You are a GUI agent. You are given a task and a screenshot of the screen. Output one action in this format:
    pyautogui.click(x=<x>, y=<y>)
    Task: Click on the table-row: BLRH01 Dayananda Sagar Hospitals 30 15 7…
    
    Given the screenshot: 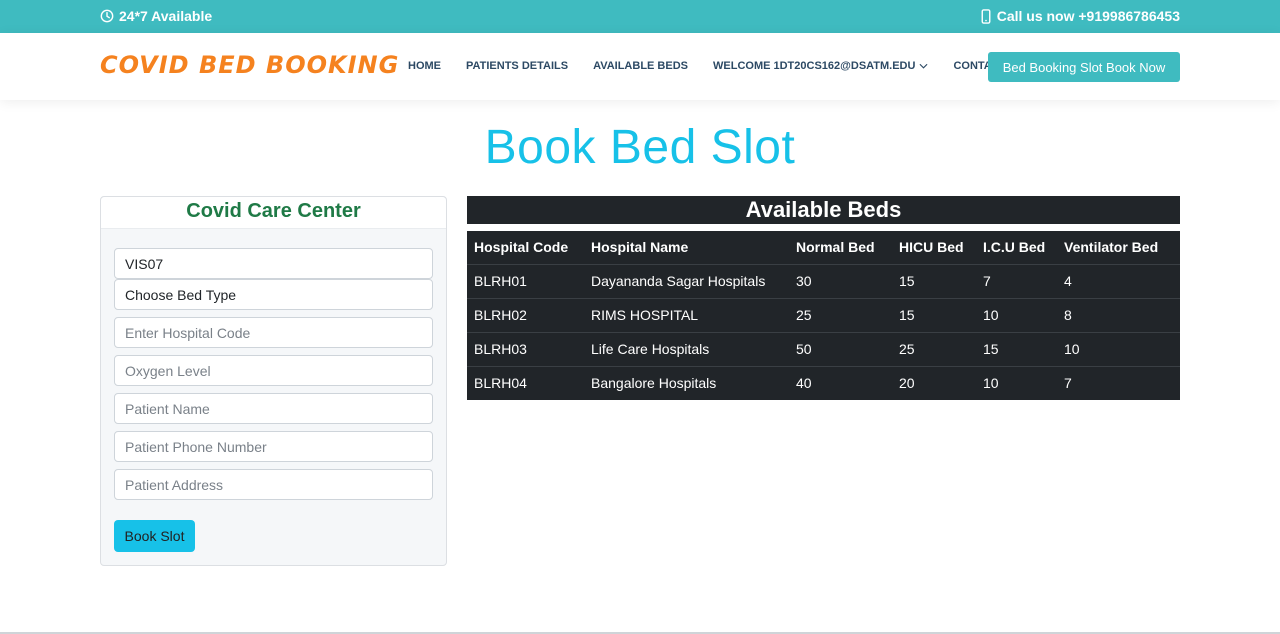 What is the action you would take?
    pyautogui.click(x=823, y=280)
    